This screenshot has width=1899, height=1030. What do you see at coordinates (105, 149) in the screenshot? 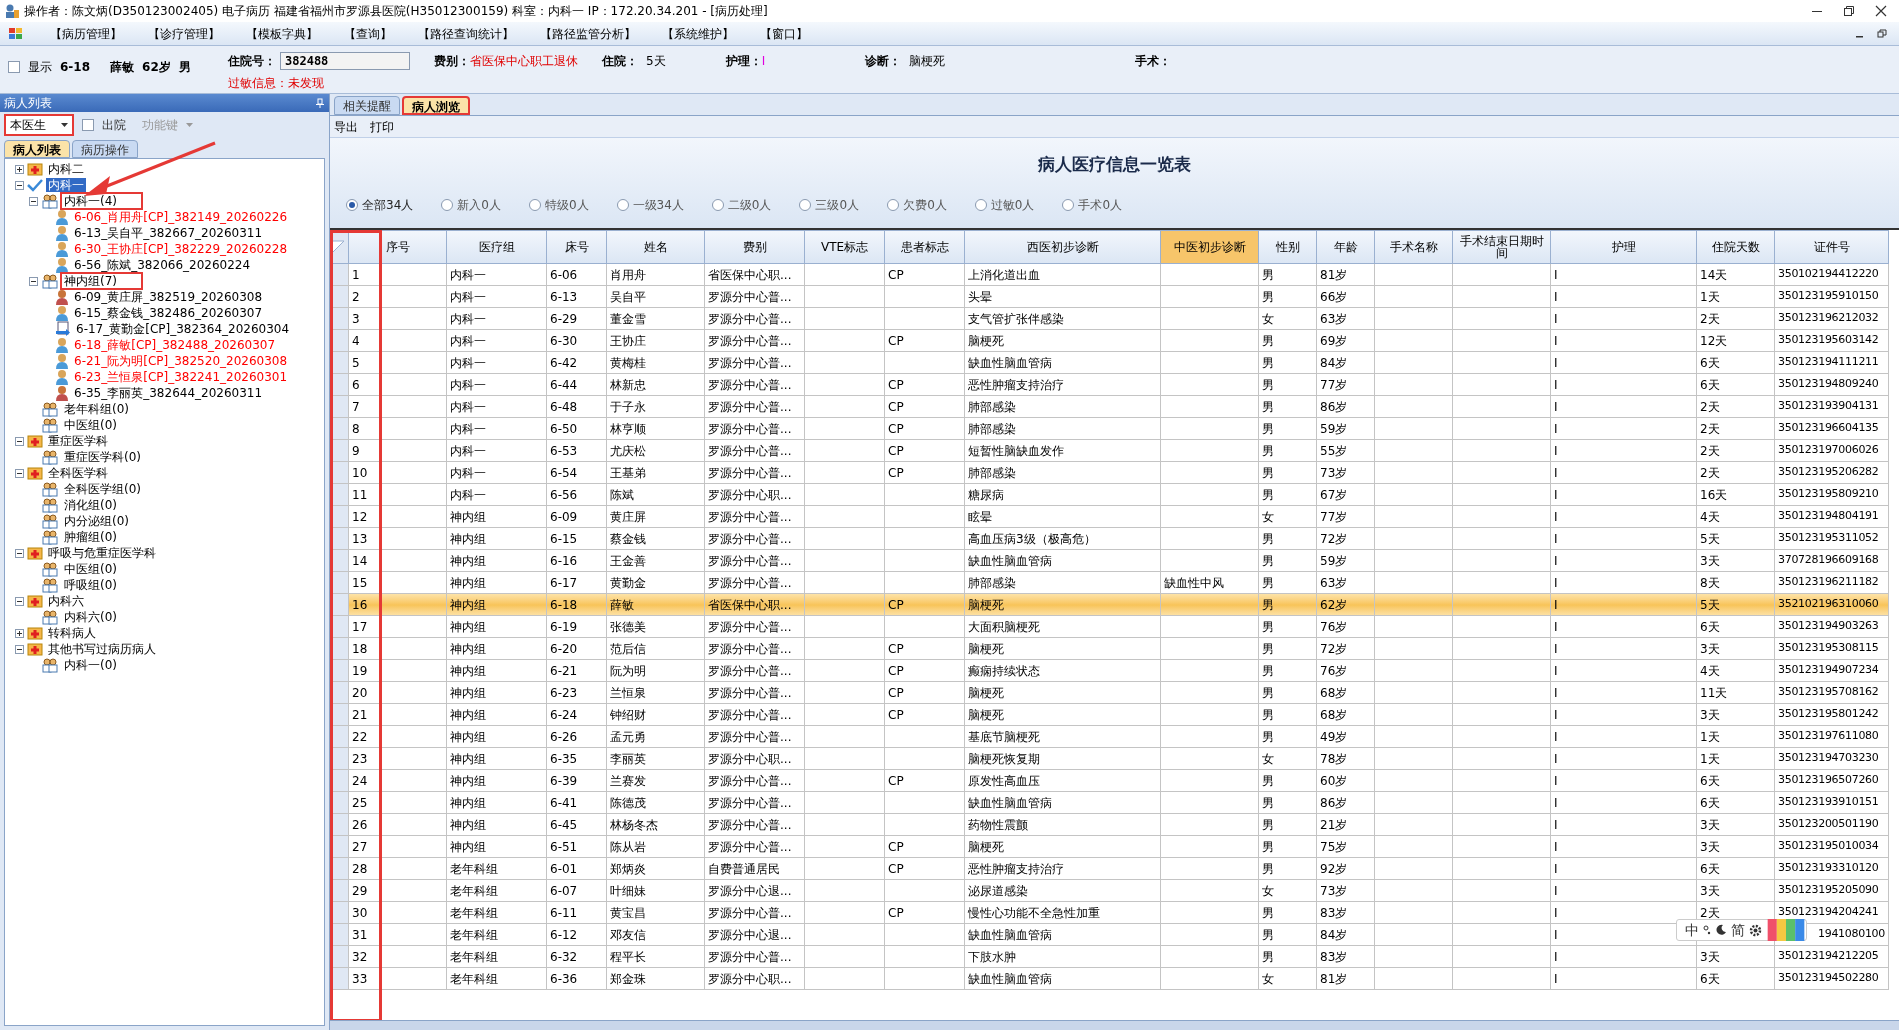
I see `panel-tab: 病历操作` at bounding box center [105, 149].